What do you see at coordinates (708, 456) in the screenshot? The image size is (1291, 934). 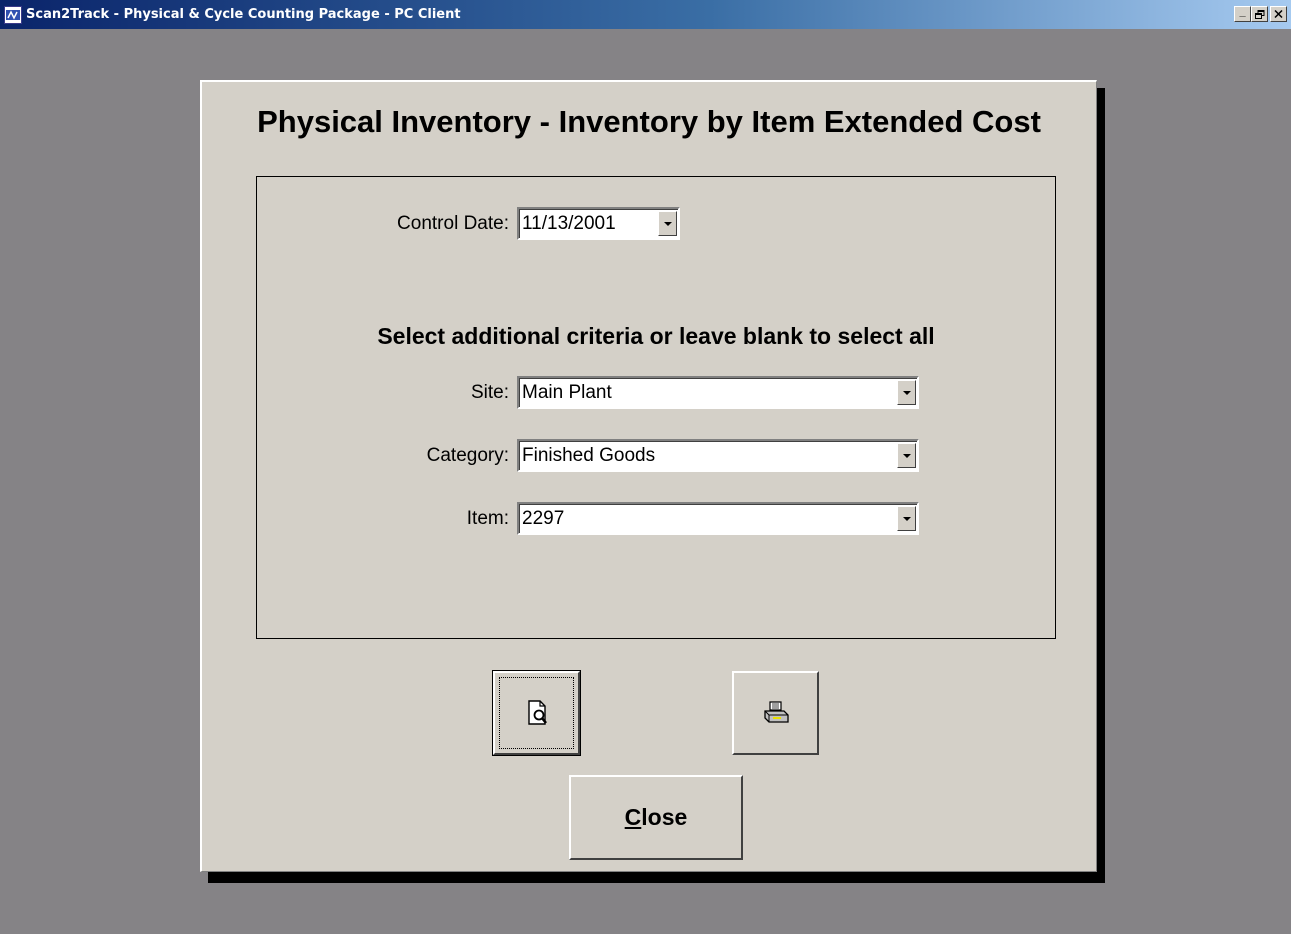 I see `category-value: Finished Goods` at bounding box center [708, 456].